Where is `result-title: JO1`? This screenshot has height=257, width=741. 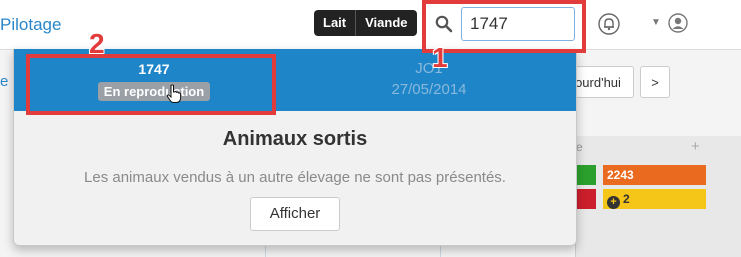
result-title: JO1 is located at coordinates (429, 68).